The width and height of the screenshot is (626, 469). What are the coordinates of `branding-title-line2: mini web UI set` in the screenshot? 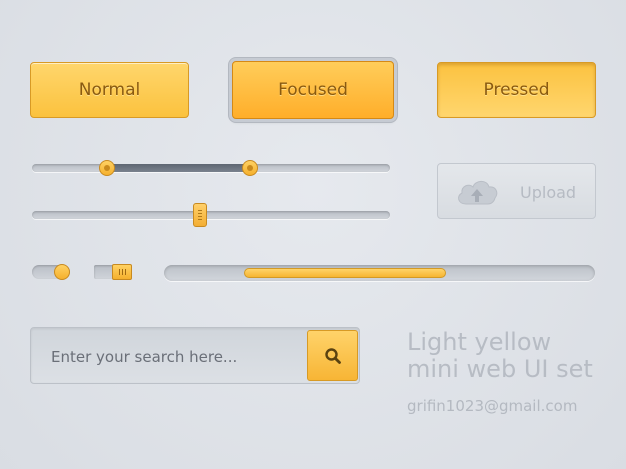 It's located at (500, 369).